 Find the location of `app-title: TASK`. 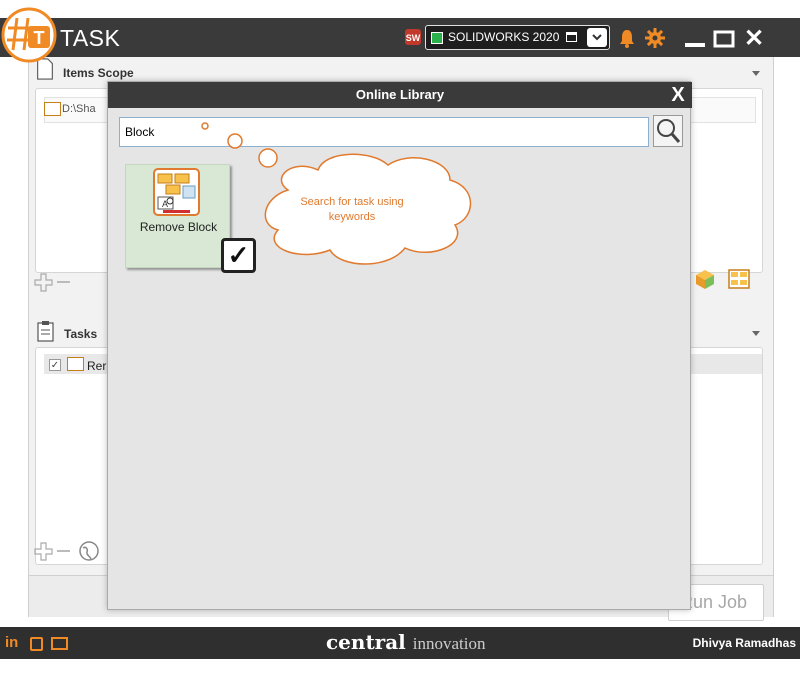

app-title: TASK is located at coordinates (90, 38).